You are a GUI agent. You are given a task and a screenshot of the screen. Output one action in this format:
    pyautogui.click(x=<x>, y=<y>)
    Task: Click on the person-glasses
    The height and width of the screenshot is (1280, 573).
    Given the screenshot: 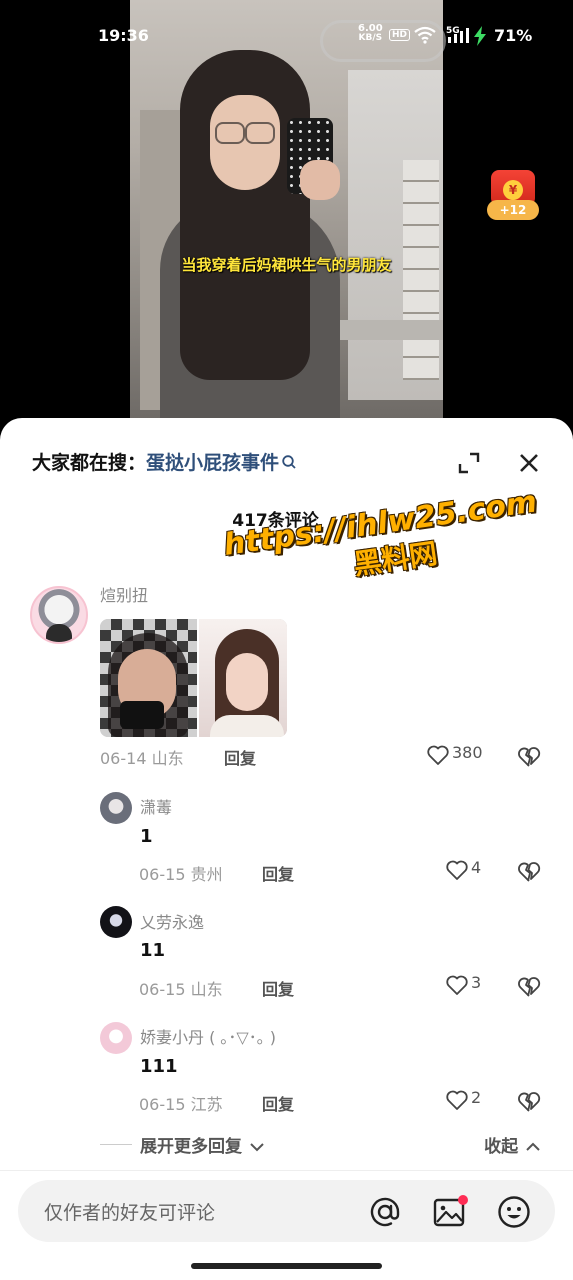 What is the action you would take?
    pyautogui.click(x=245, y=133)
    